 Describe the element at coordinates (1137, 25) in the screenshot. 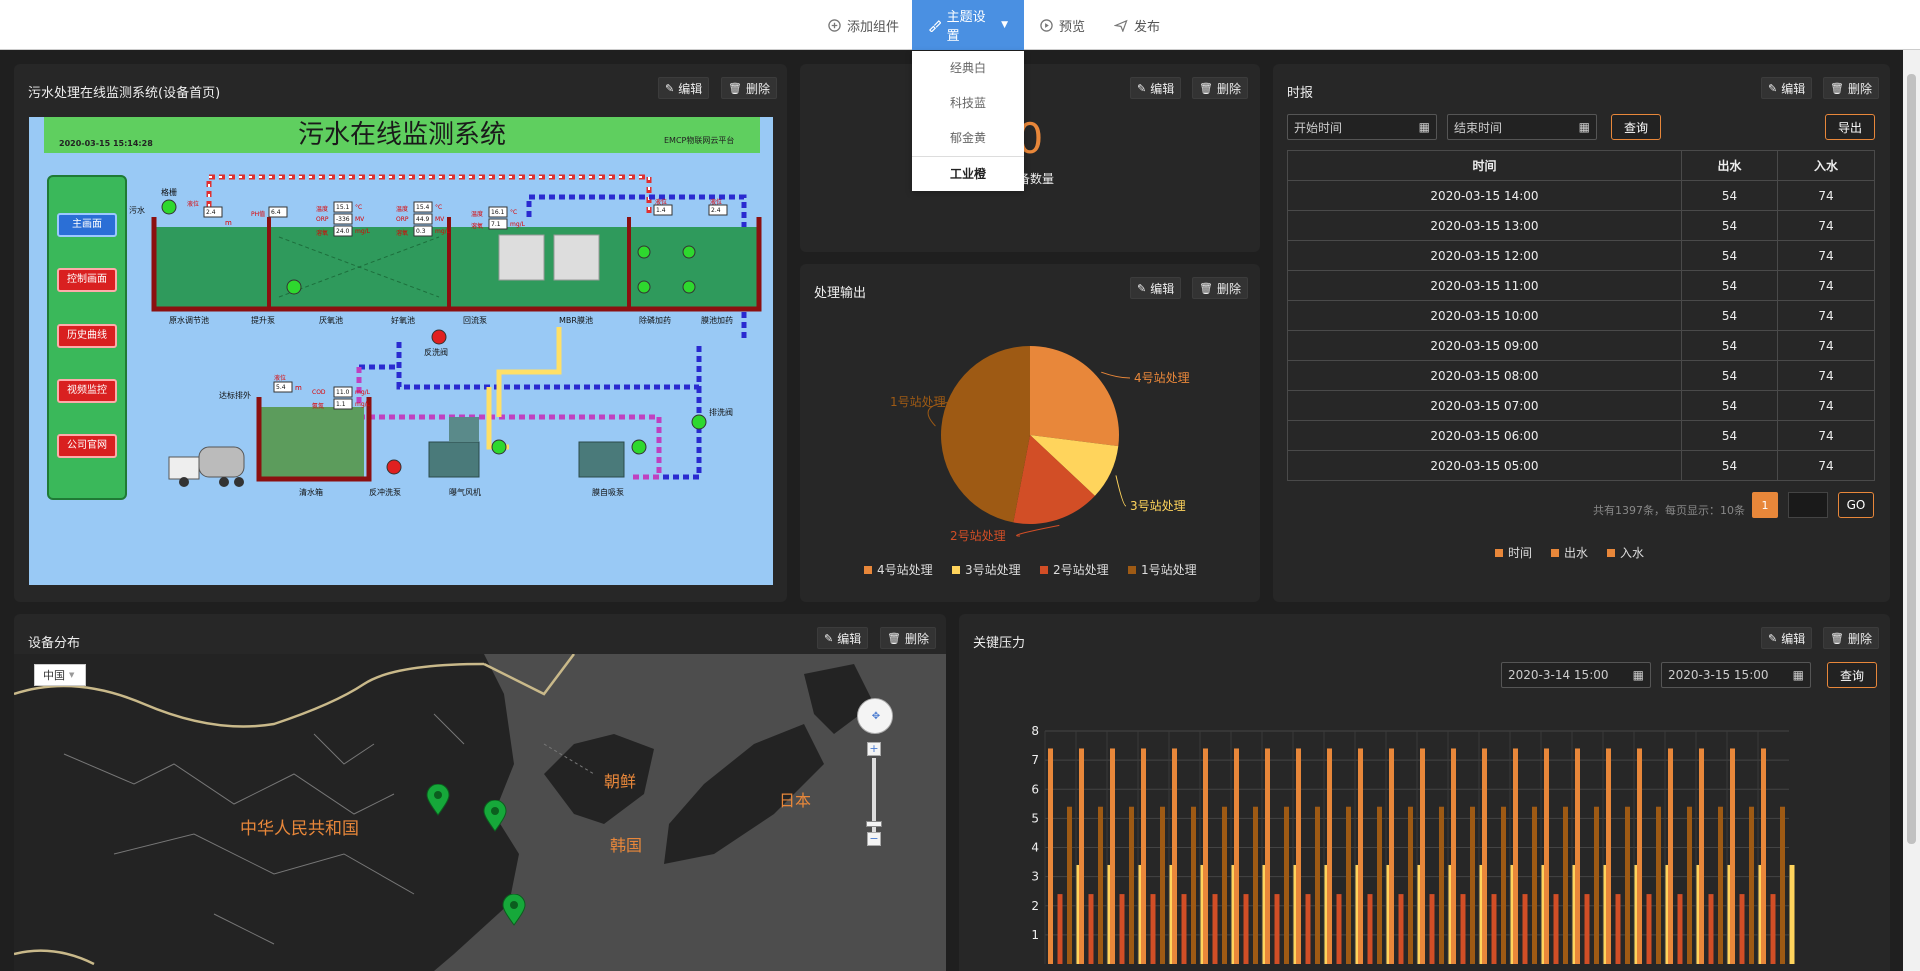

I see `publish-button: 发布` at that location.